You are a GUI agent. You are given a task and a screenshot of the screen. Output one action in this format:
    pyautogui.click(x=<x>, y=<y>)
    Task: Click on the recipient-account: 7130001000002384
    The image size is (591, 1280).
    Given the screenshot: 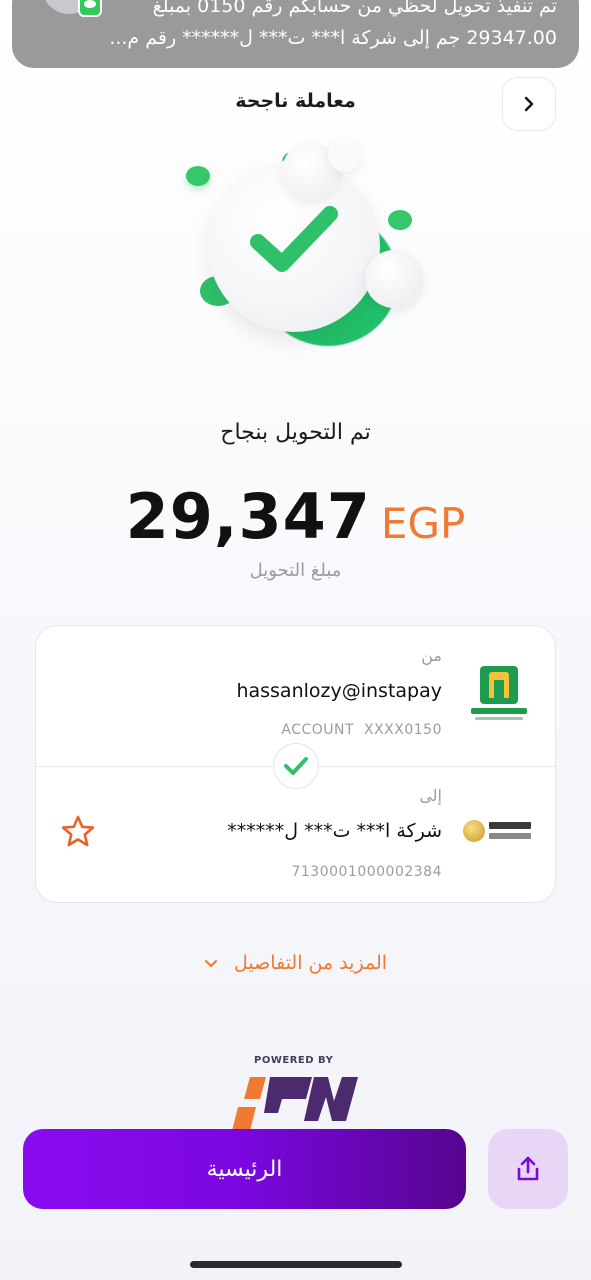 What is the action you would take?
    pyautogui.click(x=366, y=872)
    